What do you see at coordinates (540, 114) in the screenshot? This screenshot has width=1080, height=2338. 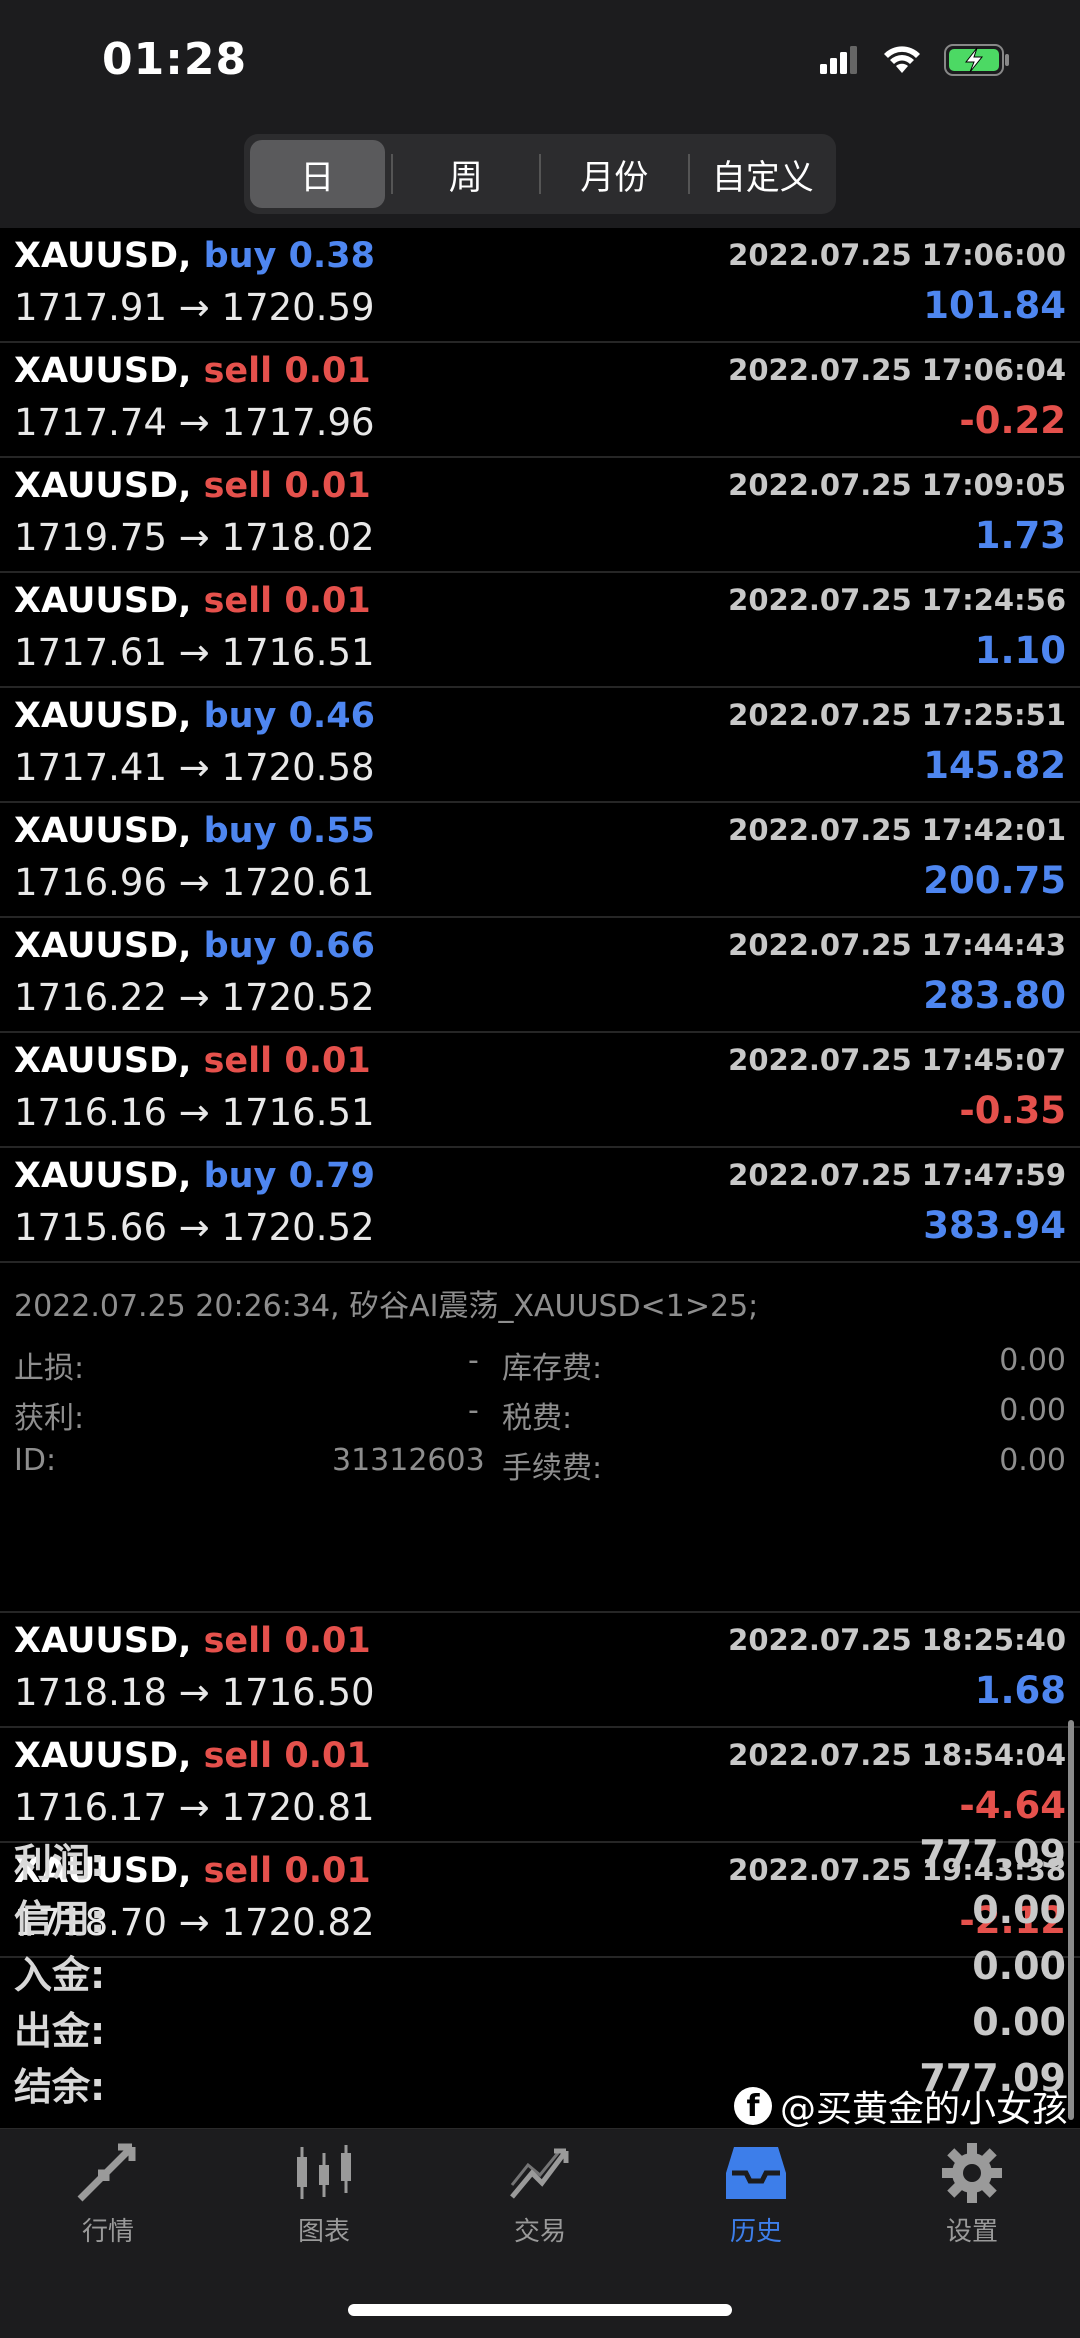 I see `header: 01:28 日 周 月份 自定义` at bounding box center [540, 114].